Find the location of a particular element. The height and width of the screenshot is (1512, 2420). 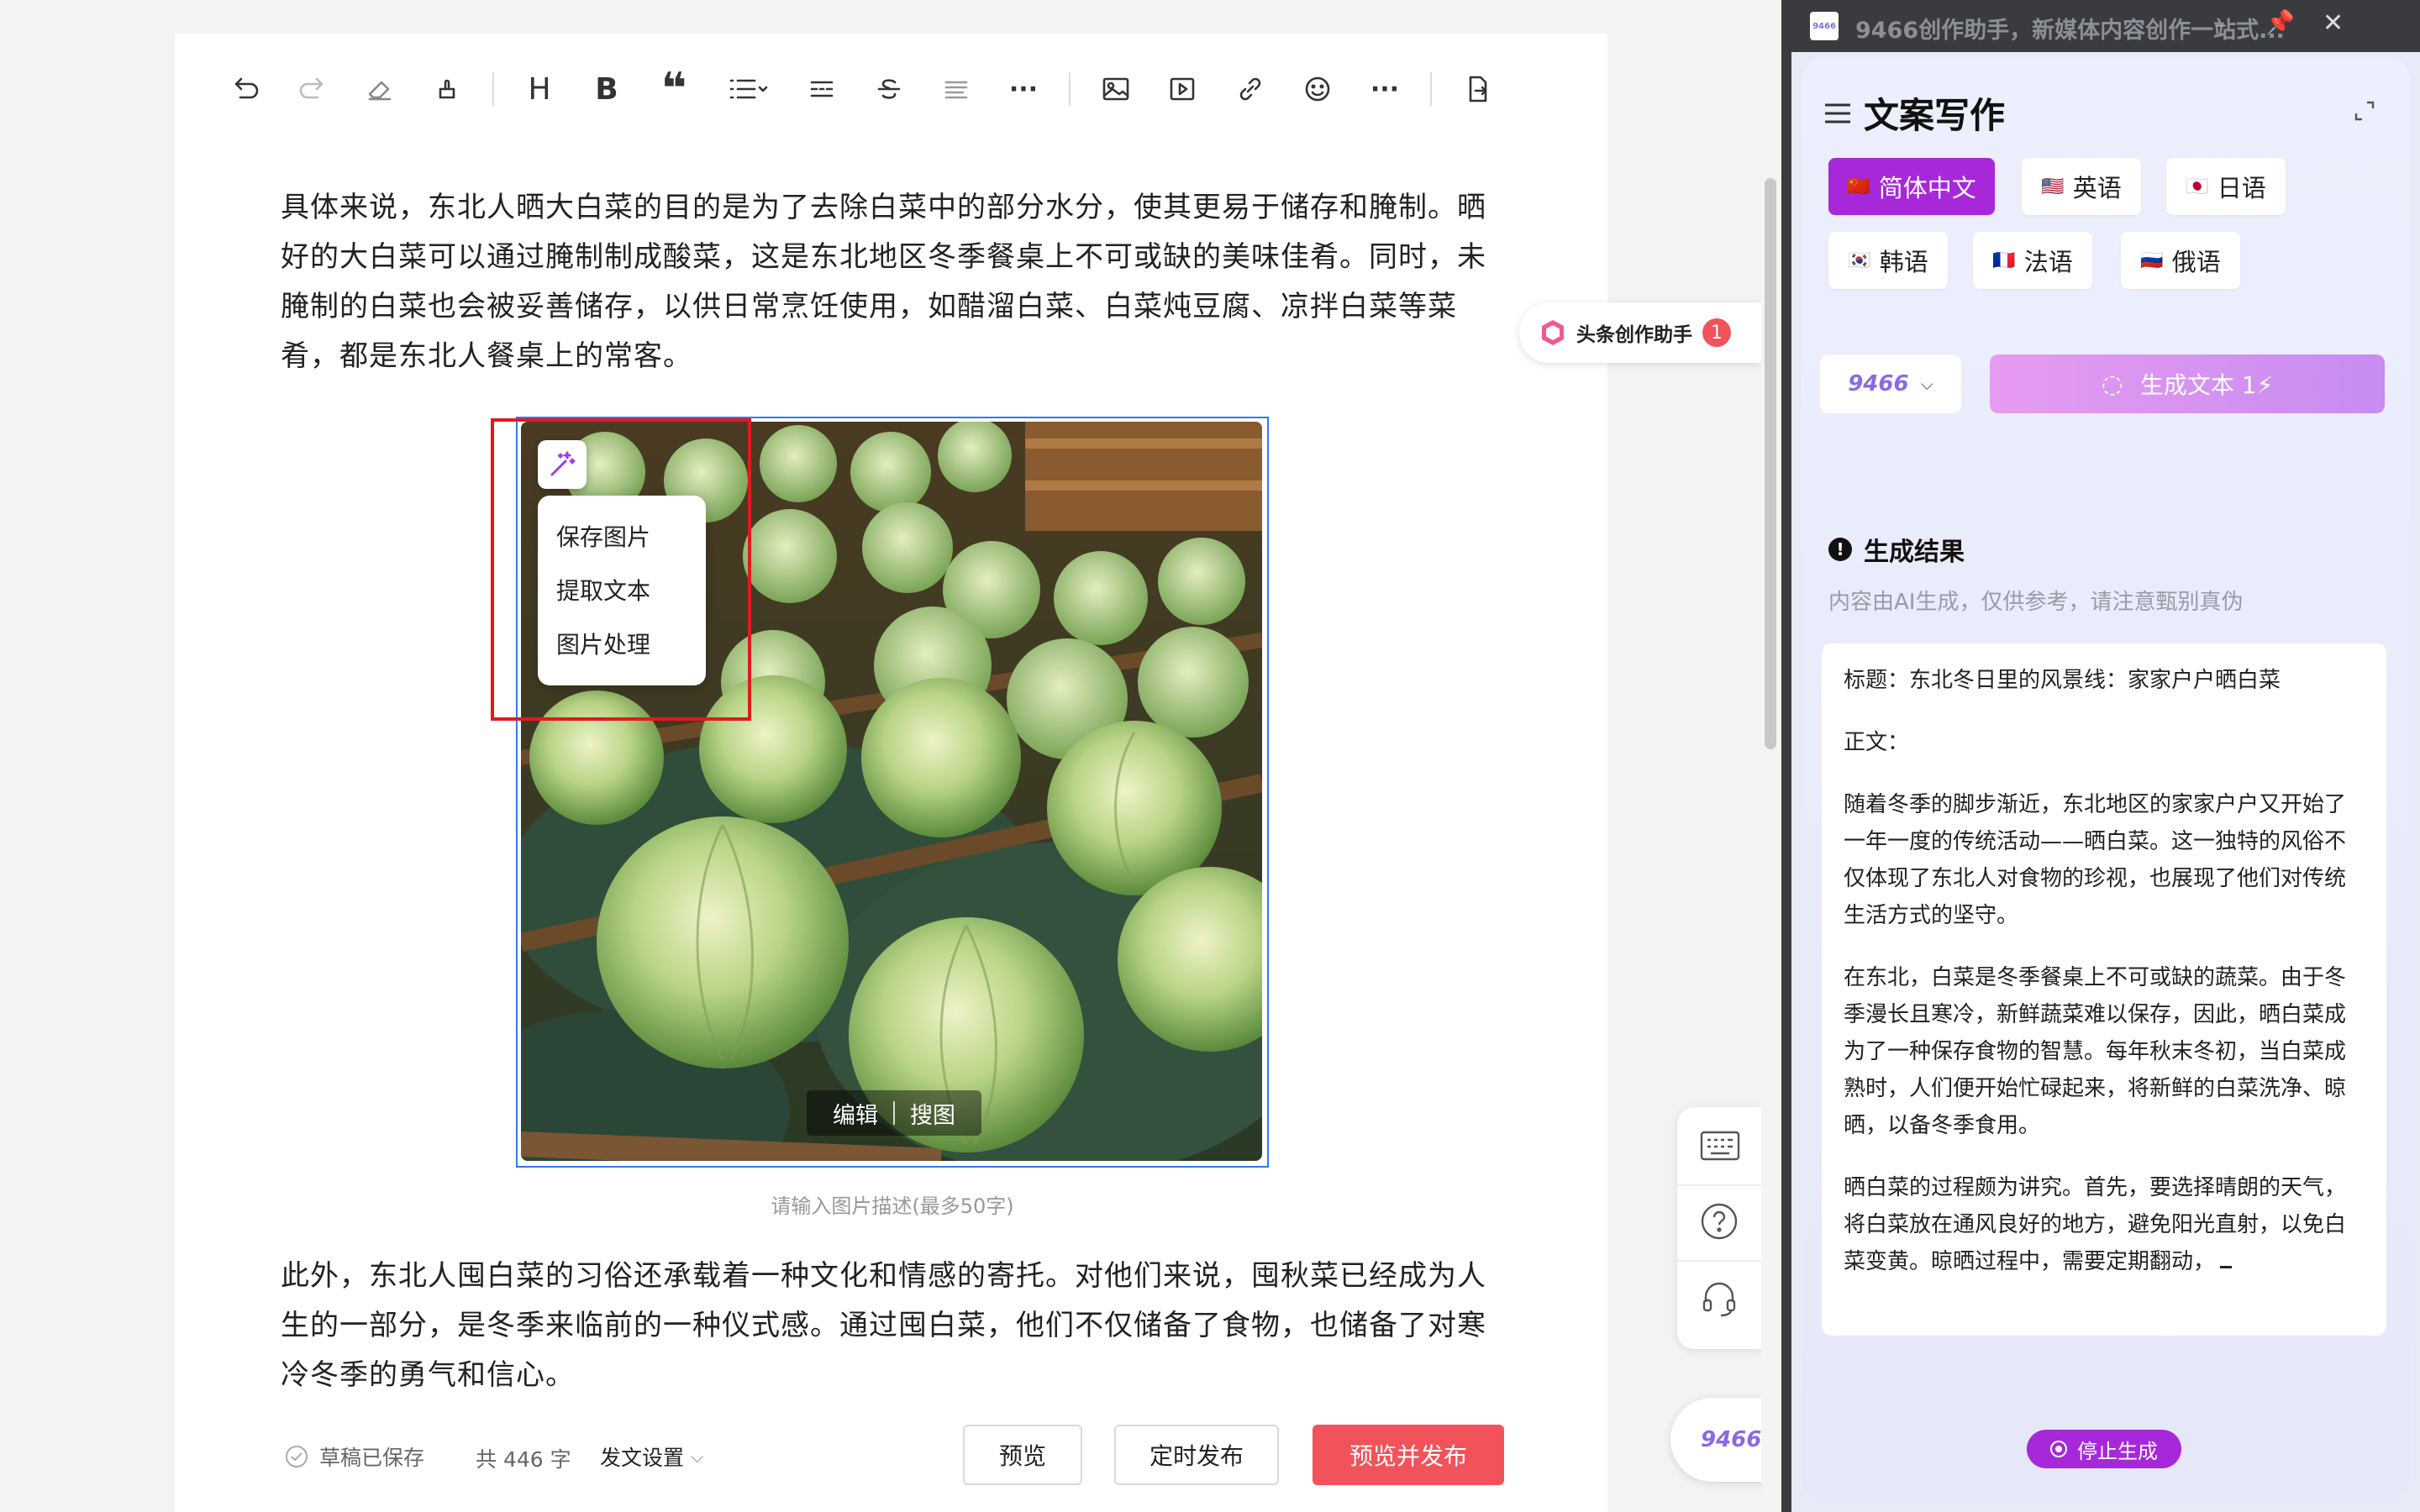

check-circle-icon is located at coordinates (297, 1456).